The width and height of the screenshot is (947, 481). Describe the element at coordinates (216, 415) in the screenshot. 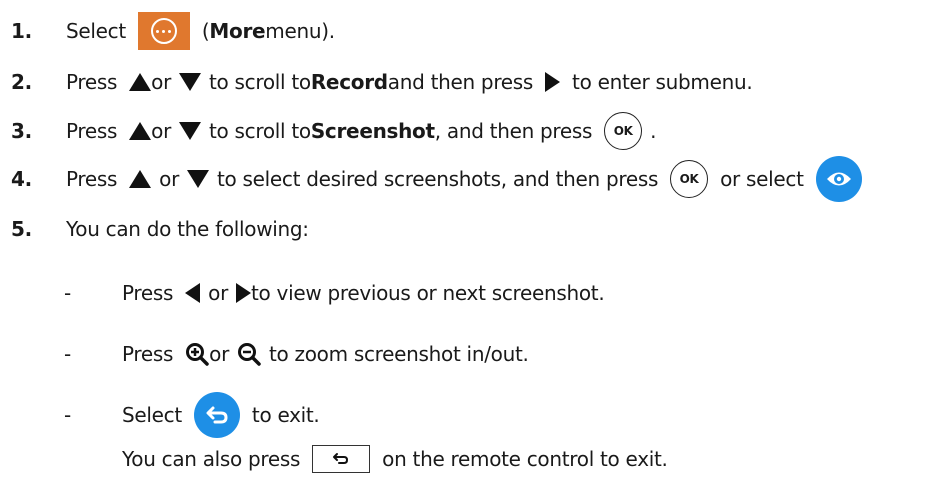

I see `back-icon` at that location.